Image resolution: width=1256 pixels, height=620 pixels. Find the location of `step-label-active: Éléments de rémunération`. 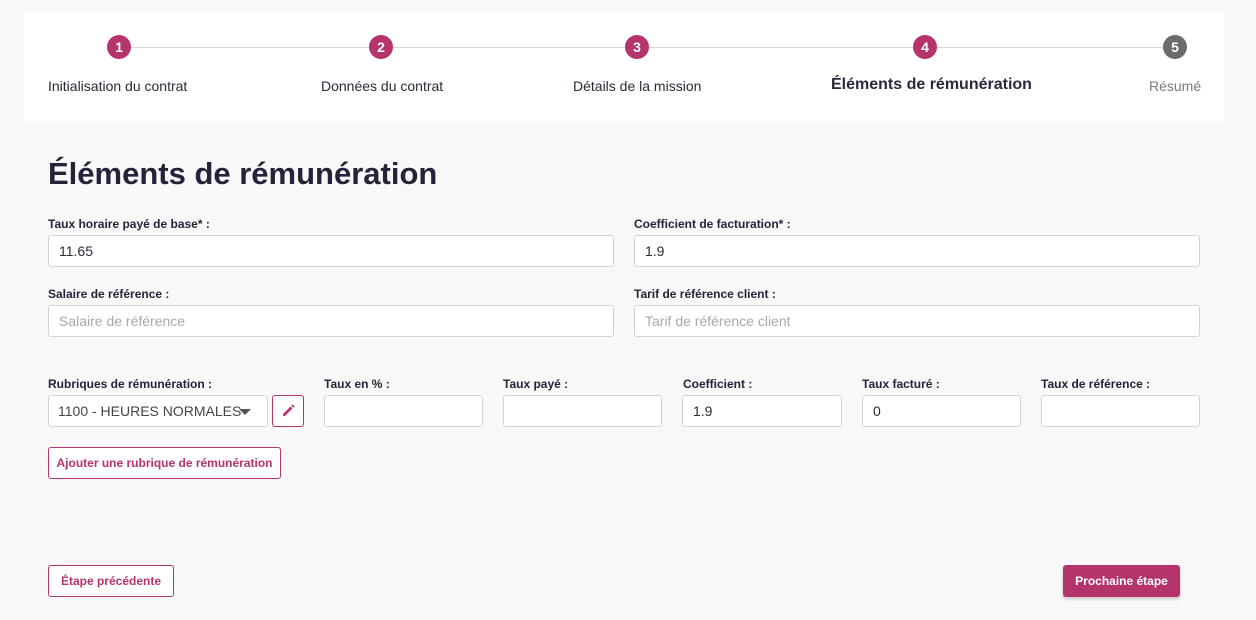

step-label-active: Éléments de rémunération is located at coordinates (931, 84).